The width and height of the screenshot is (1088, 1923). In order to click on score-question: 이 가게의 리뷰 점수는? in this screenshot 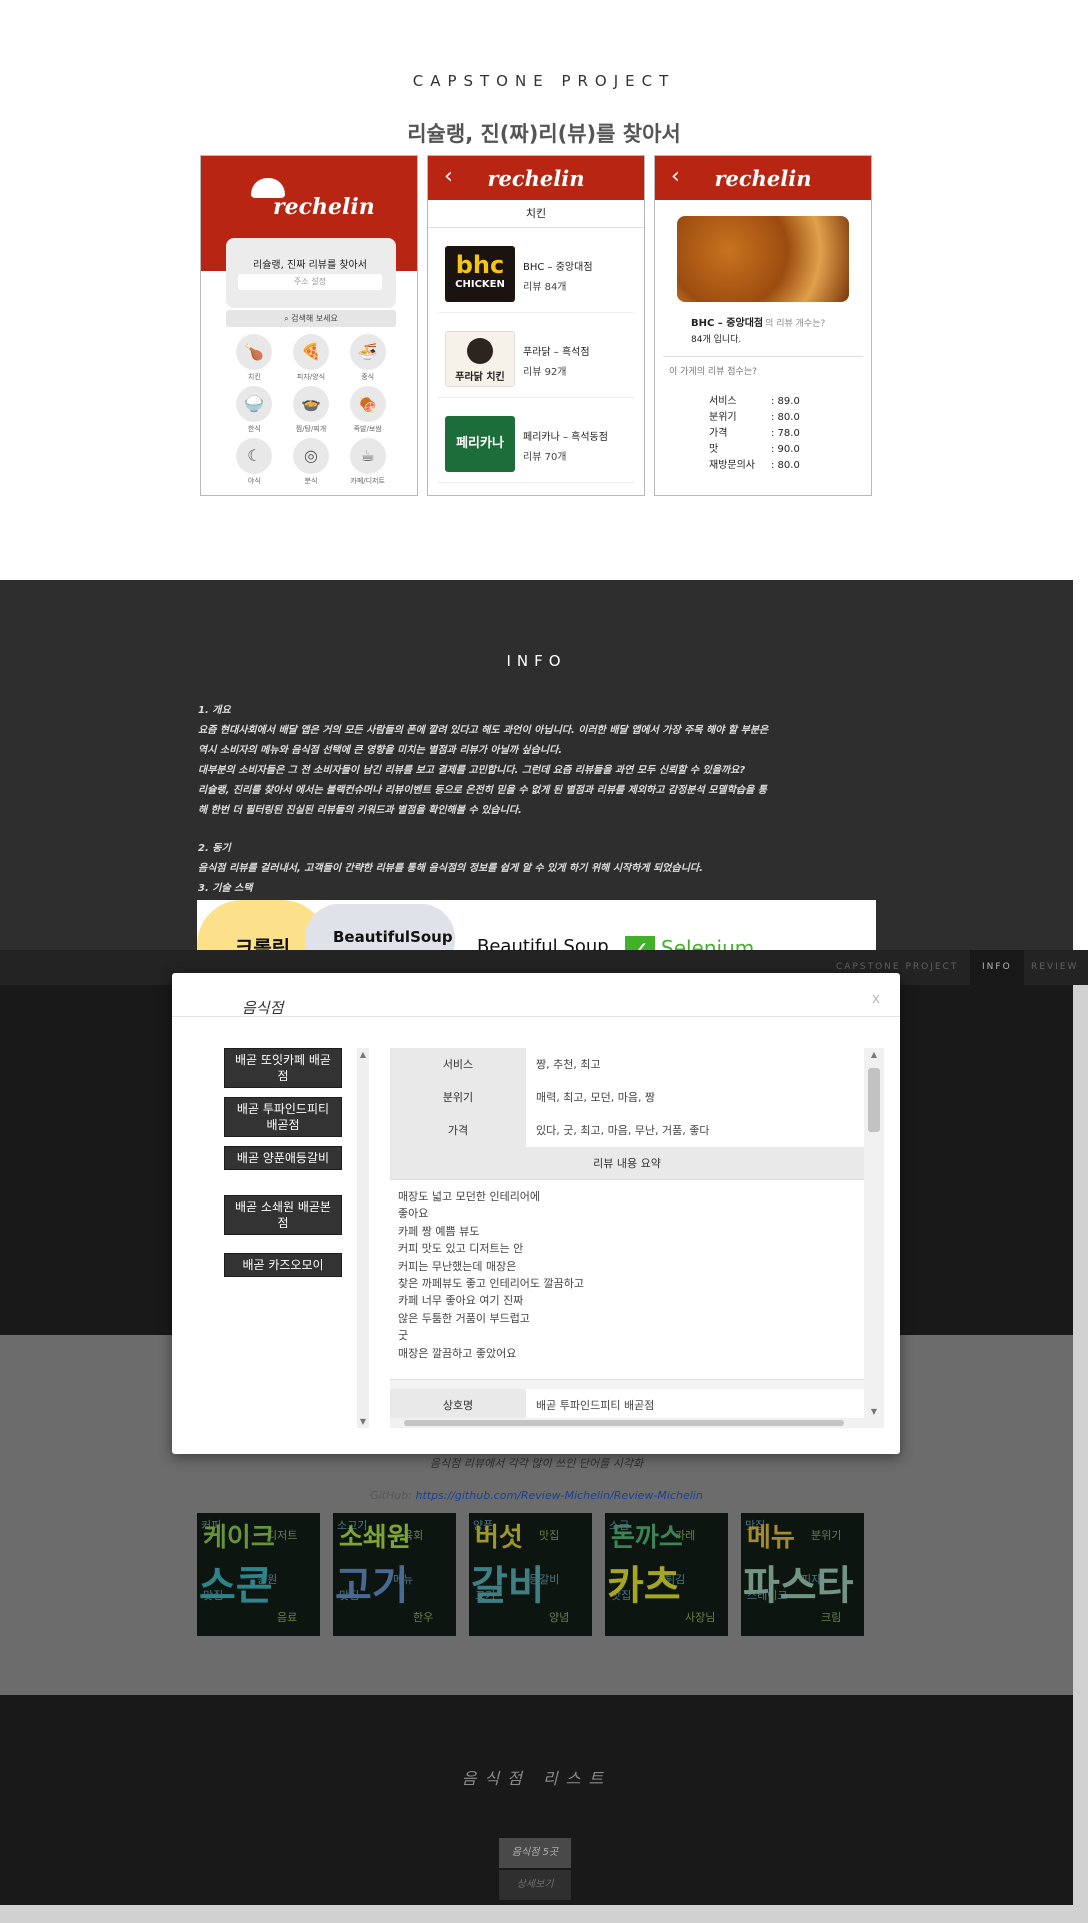, I will do `click(713, 372)`.